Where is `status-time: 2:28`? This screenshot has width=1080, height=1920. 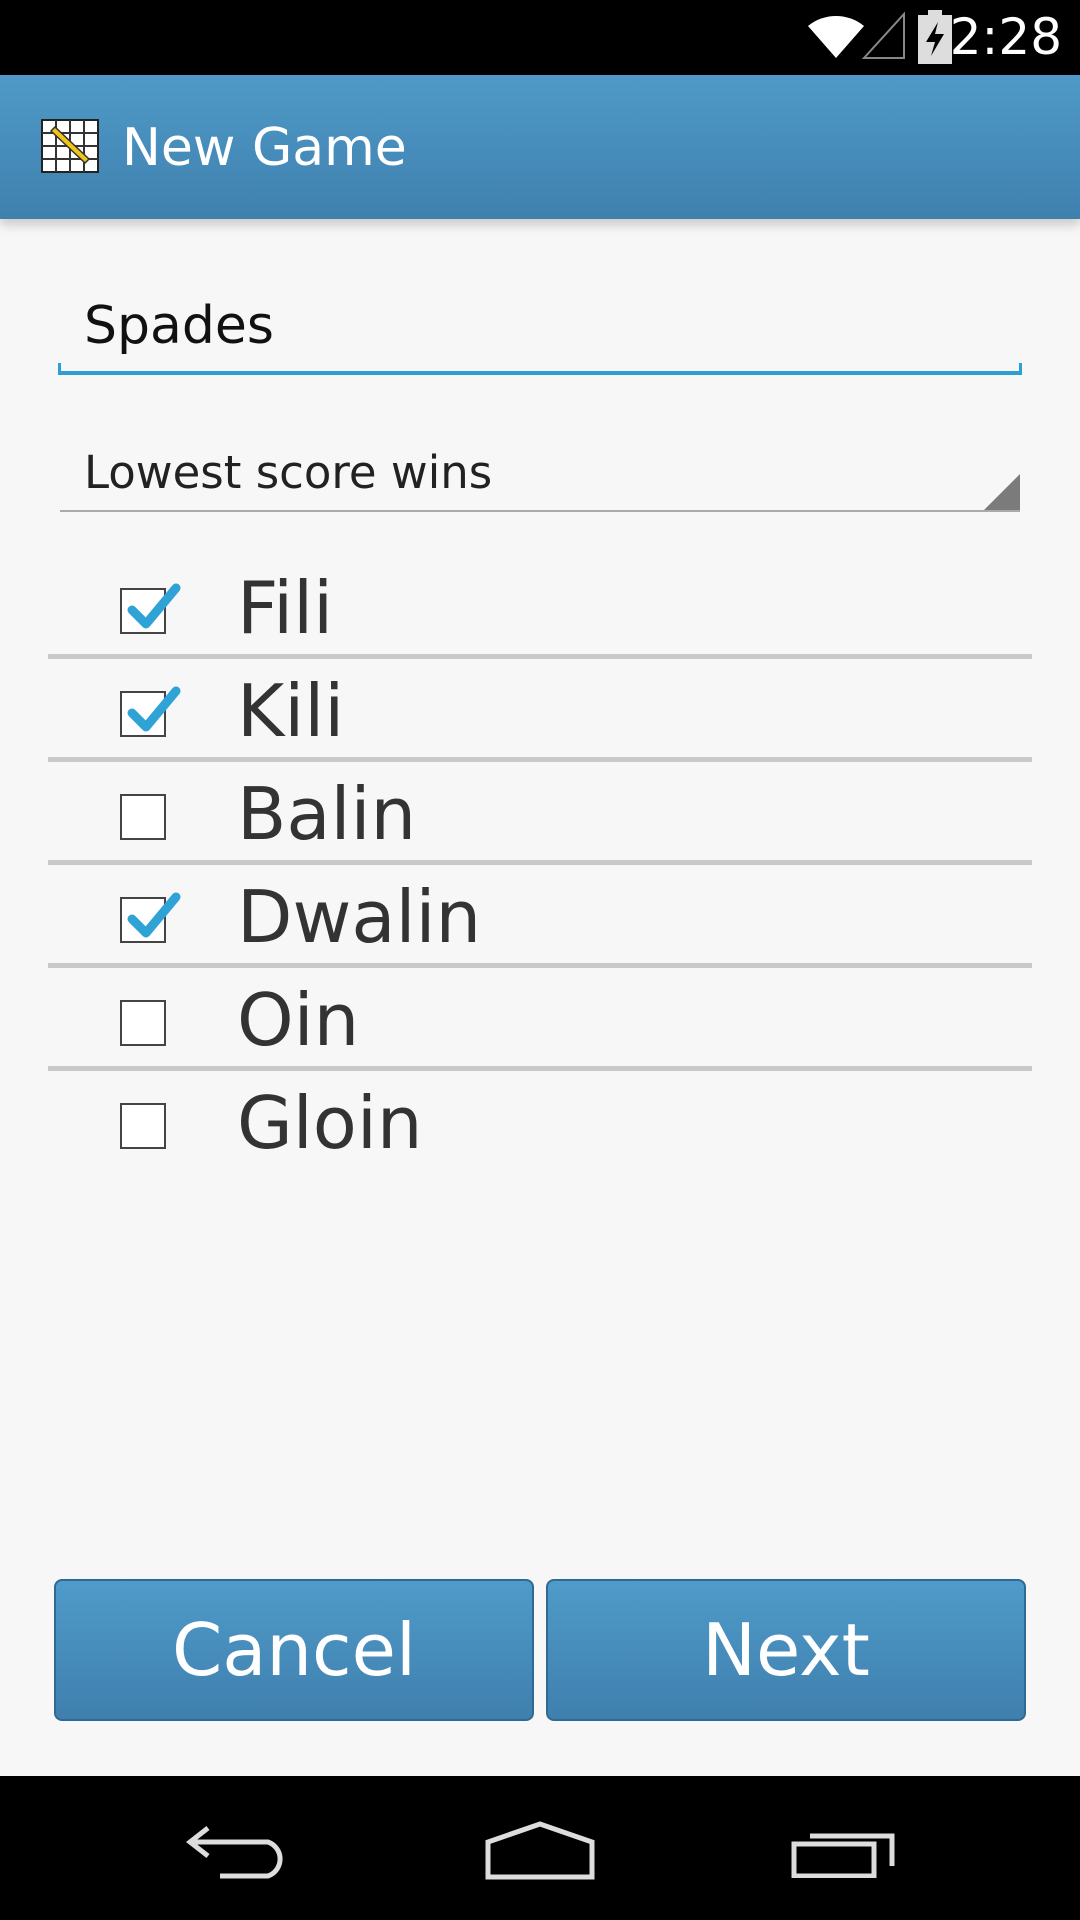 status-time: 2:28 is located at coordinates (1005, 37).